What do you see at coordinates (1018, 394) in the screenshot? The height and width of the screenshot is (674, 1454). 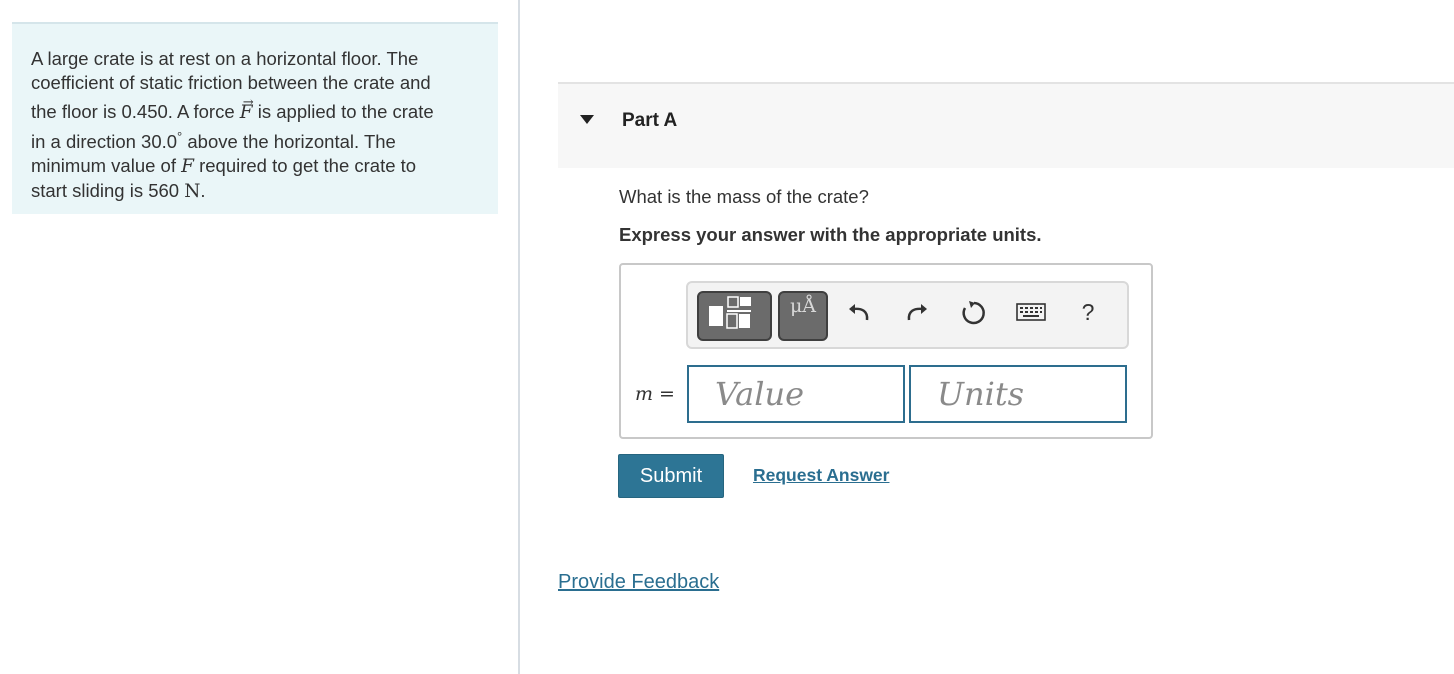 I see `units-input` at bounding box center [1018, 394].